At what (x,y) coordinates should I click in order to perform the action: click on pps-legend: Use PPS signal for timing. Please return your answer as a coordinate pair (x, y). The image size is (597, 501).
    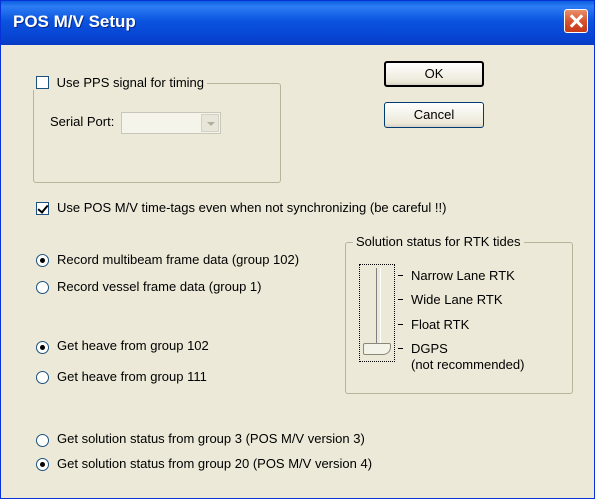
    Looking at the image, I should click on (120, 82).